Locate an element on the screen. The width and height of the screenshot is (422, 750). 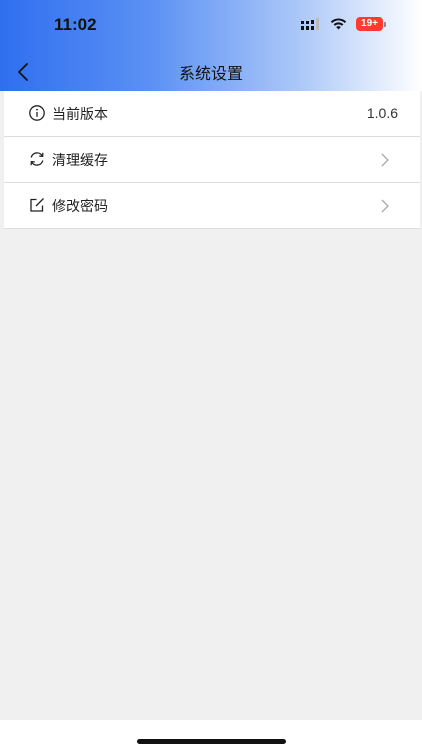
settings-item-change-password: 修改密码 is located at coordinates (212, 206).